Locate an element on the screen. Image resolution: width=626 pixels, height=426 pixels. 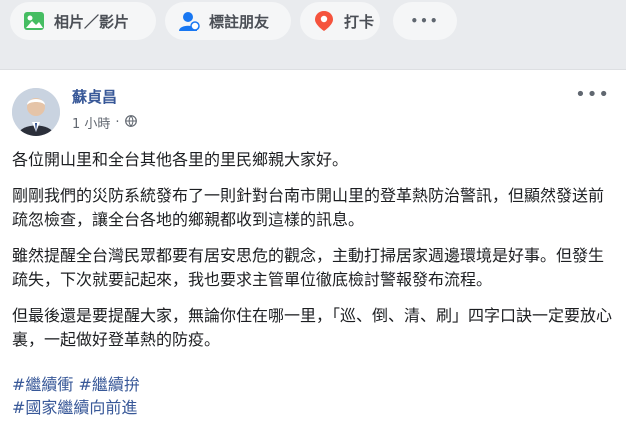
checkin-label: 打卡 is located at coordinates (359, 21).